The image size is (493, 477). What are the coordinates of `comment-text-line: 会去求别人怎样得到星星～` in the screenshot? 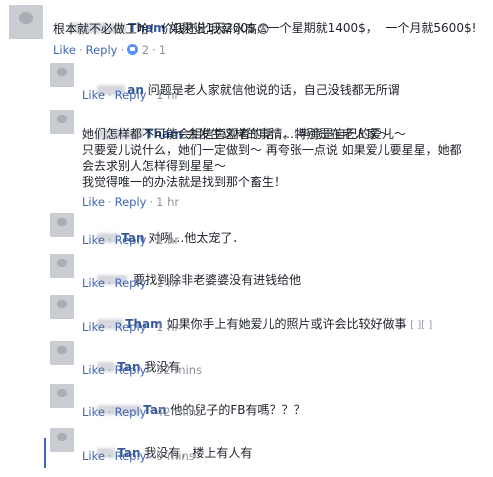 It's located at (154, 166).